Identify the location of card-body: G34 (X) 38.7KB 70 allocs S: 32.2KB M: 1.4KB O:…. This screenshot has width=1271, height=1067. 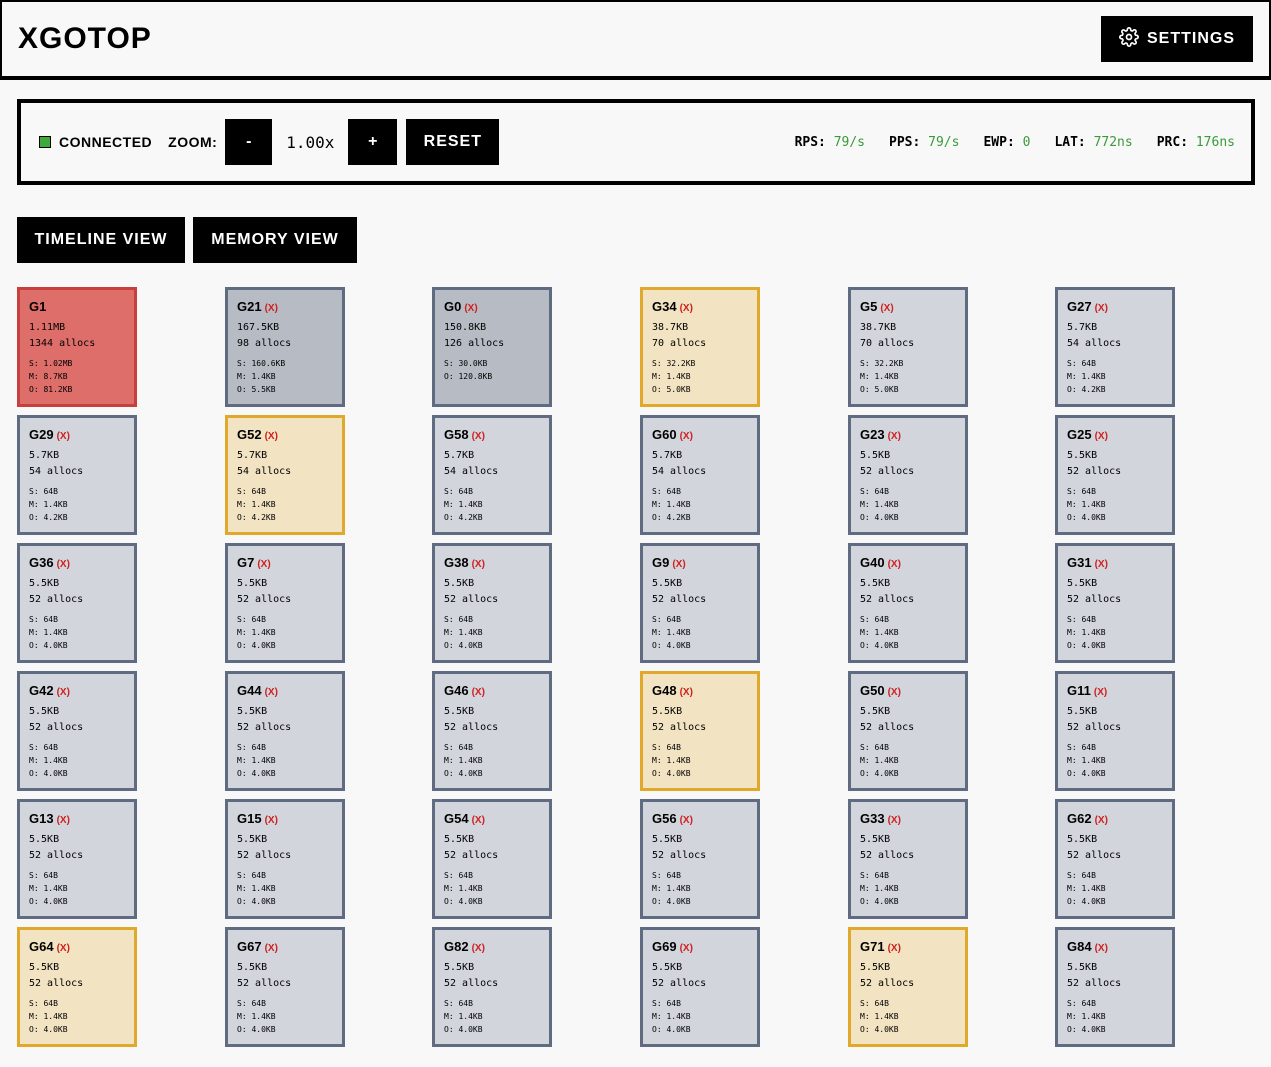
(700, 347).